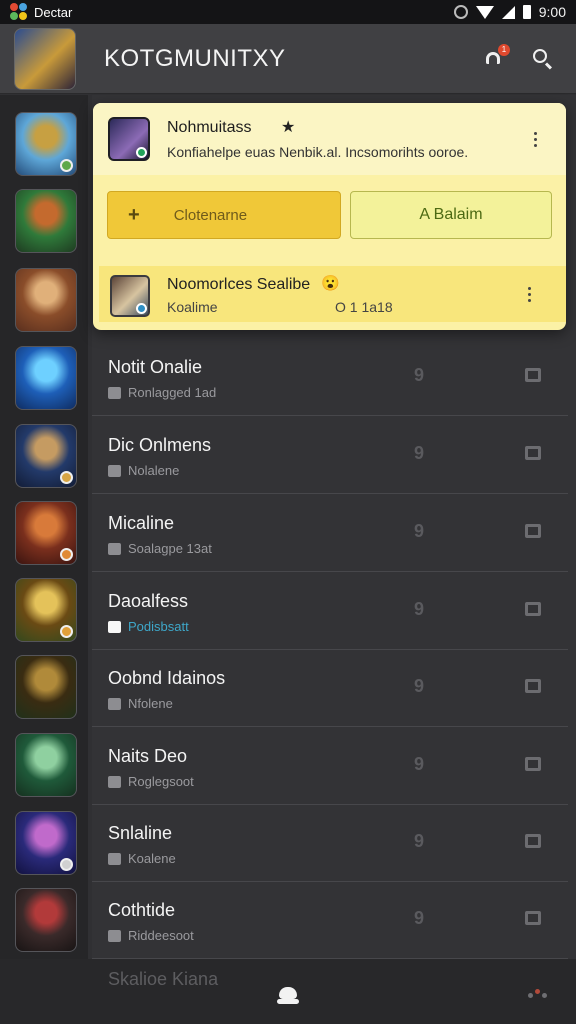  Describe the element at coordinates (141, 152) in the screenshot. I see `online-status-icon` at that location.